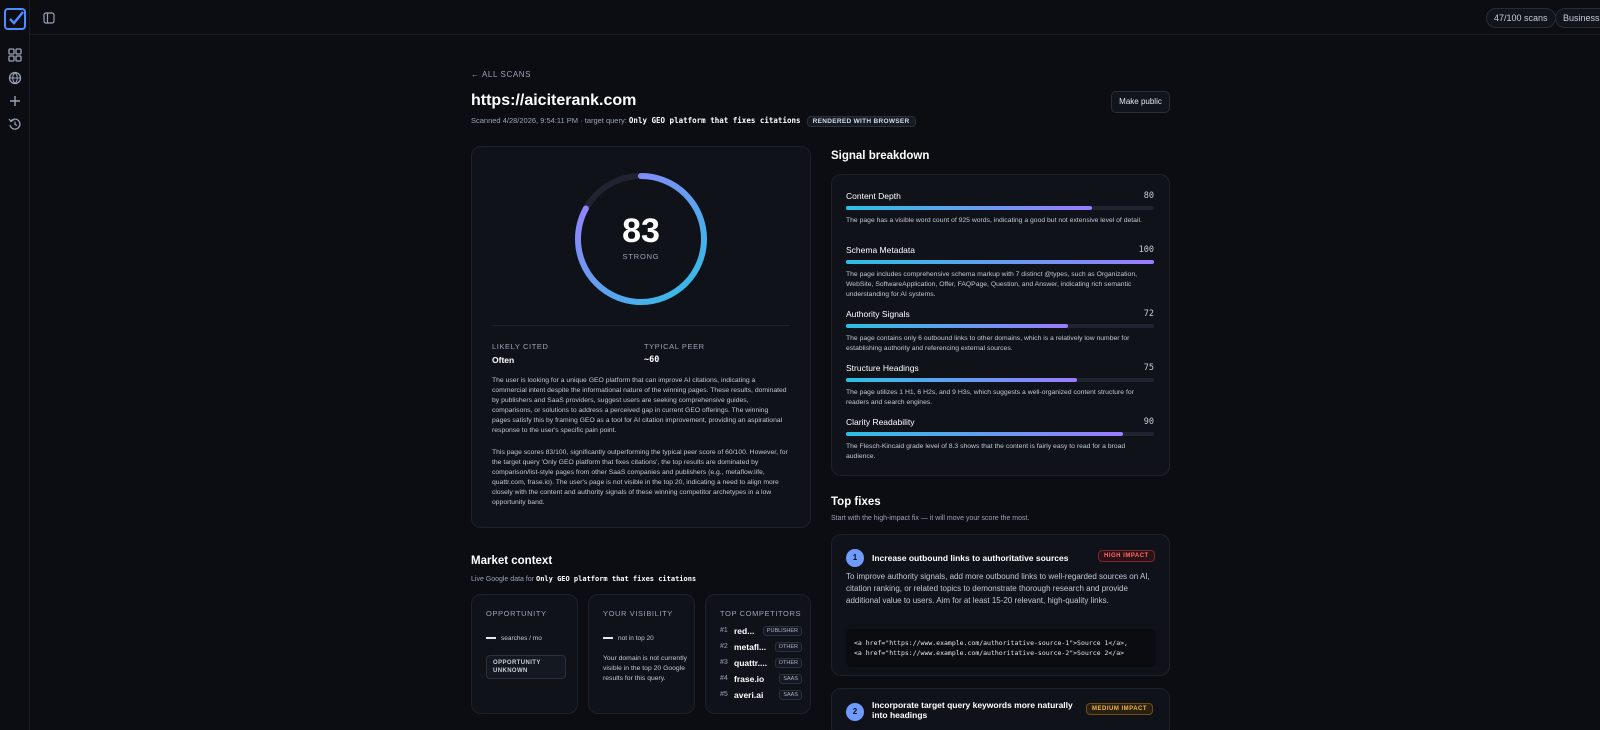 The width and height of the screenshot is (1600, 730). Describe the element at coordinates (856, 502) in the screenshot. I see `top-fixes-title: Top fixes` at that location.